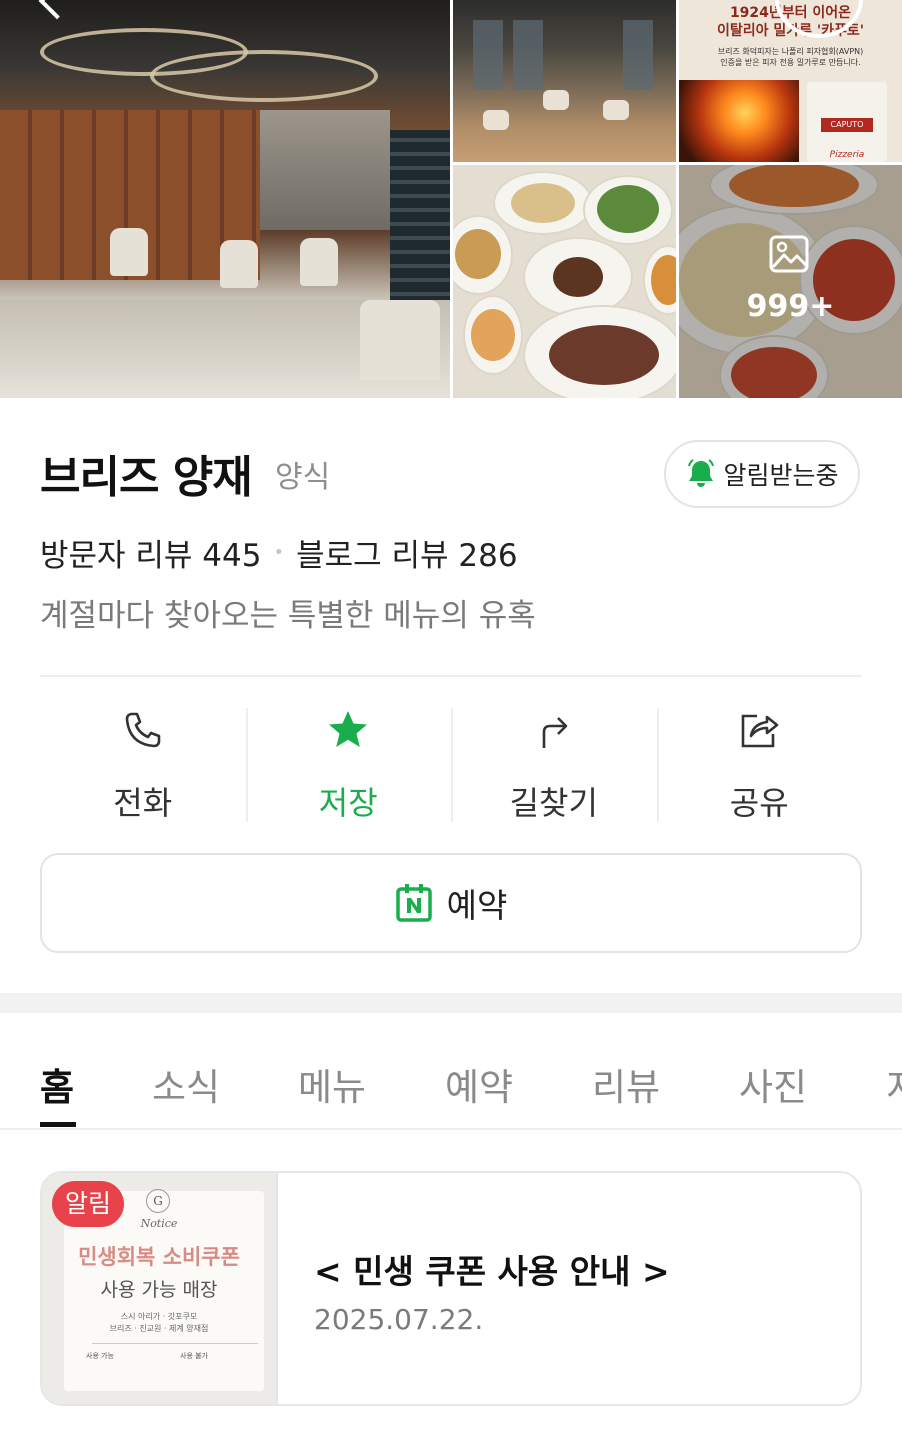  Describe the element at coordinates (420, 225) in the screenshot. I see `wine-shelf` at that location.